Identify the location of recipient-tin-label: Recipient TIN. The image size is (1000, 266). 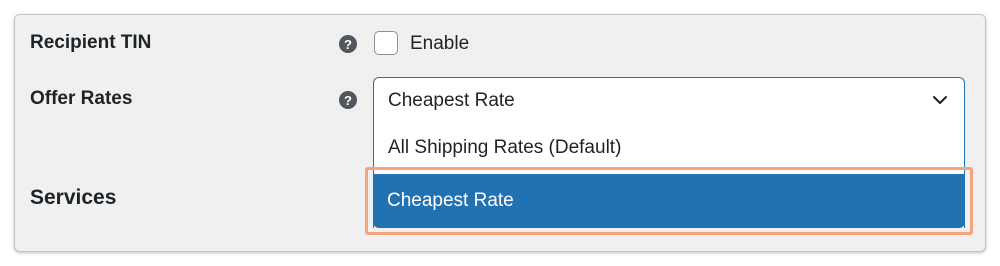
(91, 42).